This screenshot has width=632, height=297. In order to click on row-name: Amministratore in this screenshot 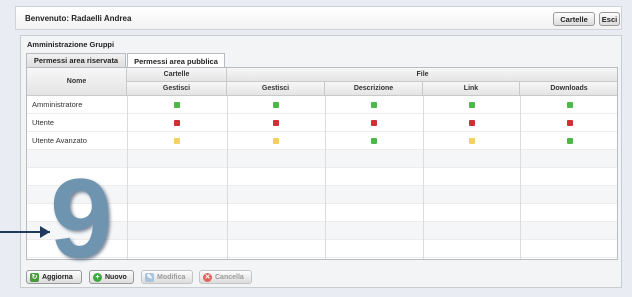, I will do `click(57, 104)`.